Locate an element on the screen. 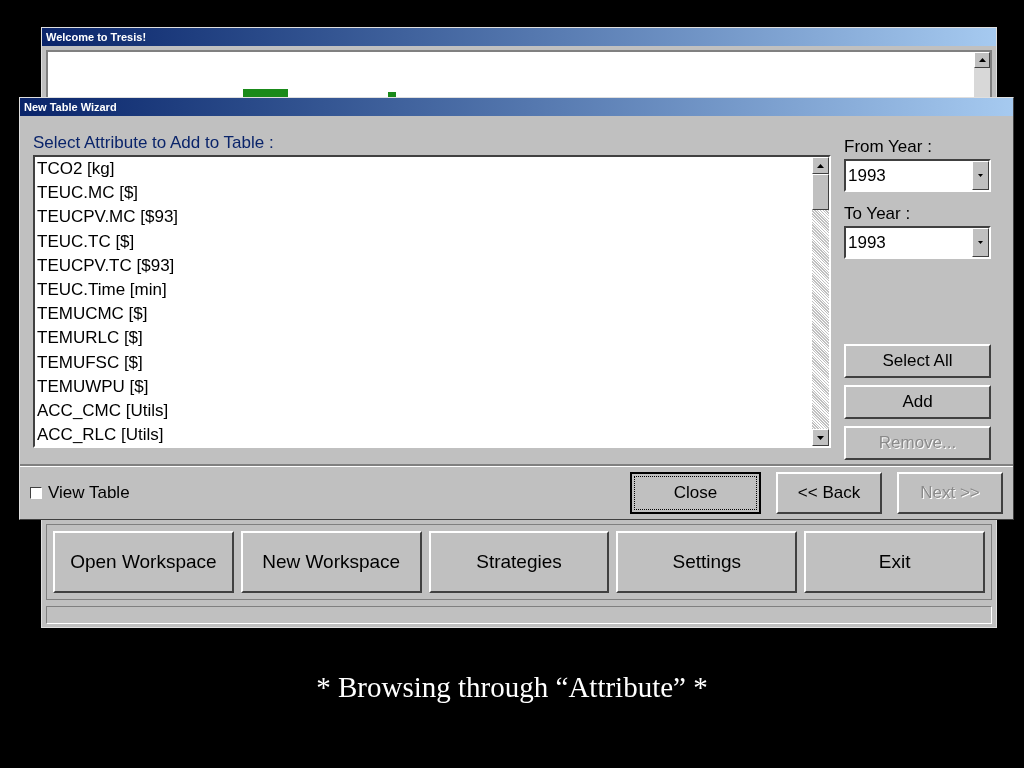  toolbar-button: Exit is located at coordinates (894, 562).